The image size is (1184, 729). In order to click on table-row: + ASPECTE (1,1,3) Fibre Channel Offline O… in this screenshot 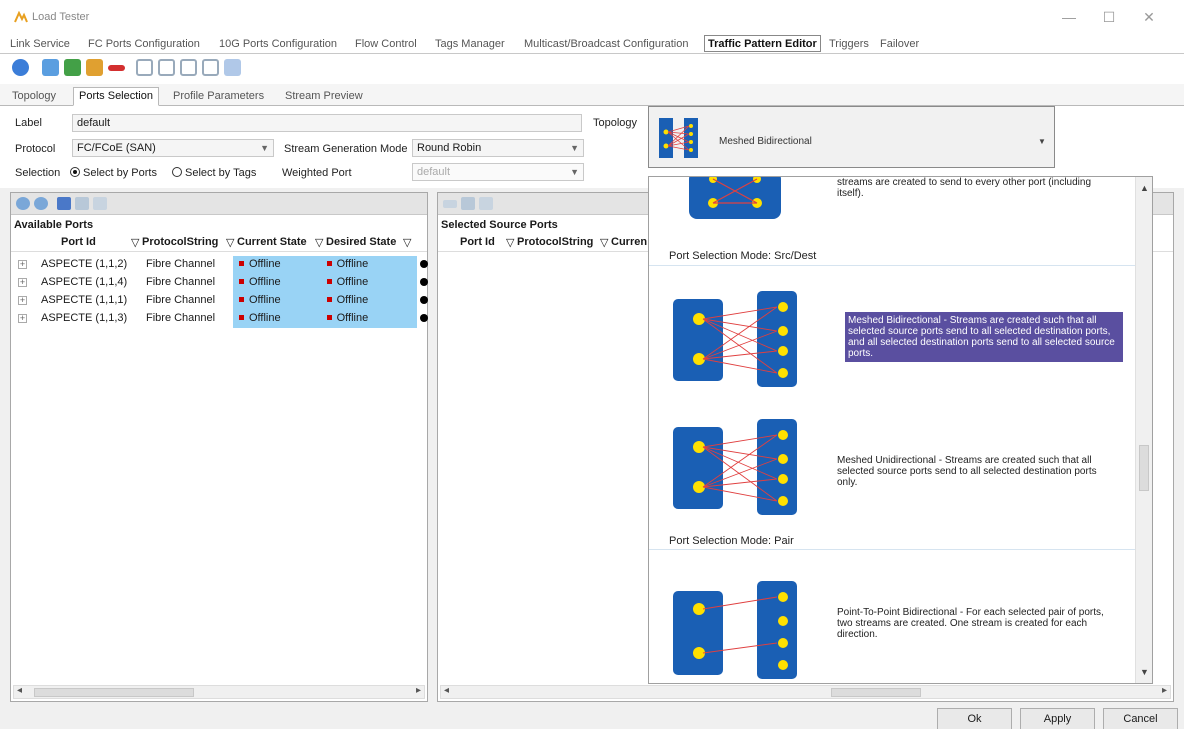, I will do `click(220, 319)`.